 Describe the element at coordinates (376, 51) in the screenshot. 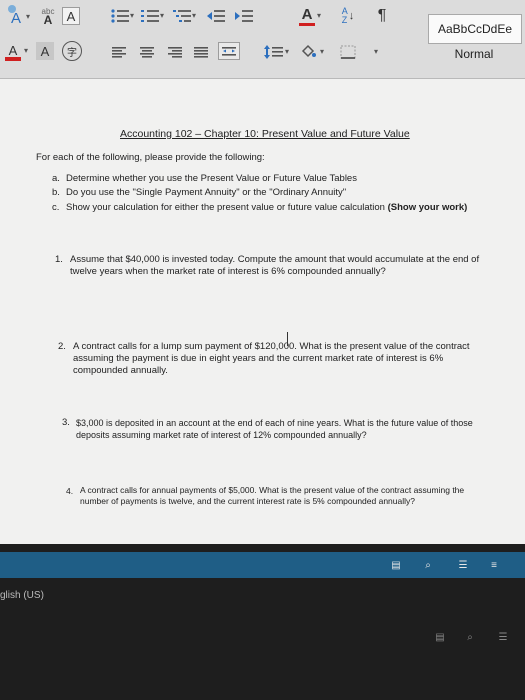

I see `borders-dropdown-icon: ▾` at that location.